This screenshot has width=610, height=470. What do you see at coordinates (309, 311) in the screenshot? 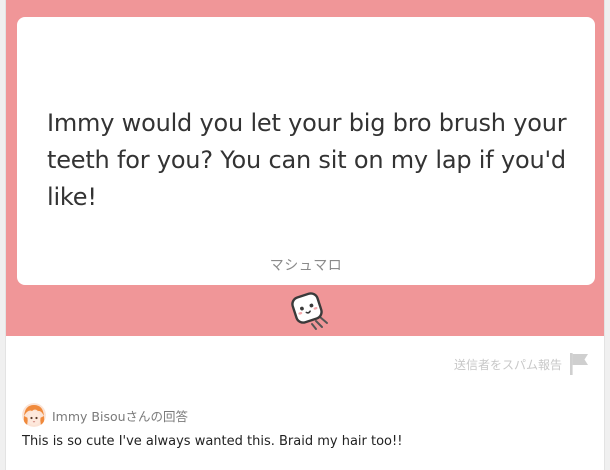
I see `marshmallow-icon` at bounding box center [309, 311].